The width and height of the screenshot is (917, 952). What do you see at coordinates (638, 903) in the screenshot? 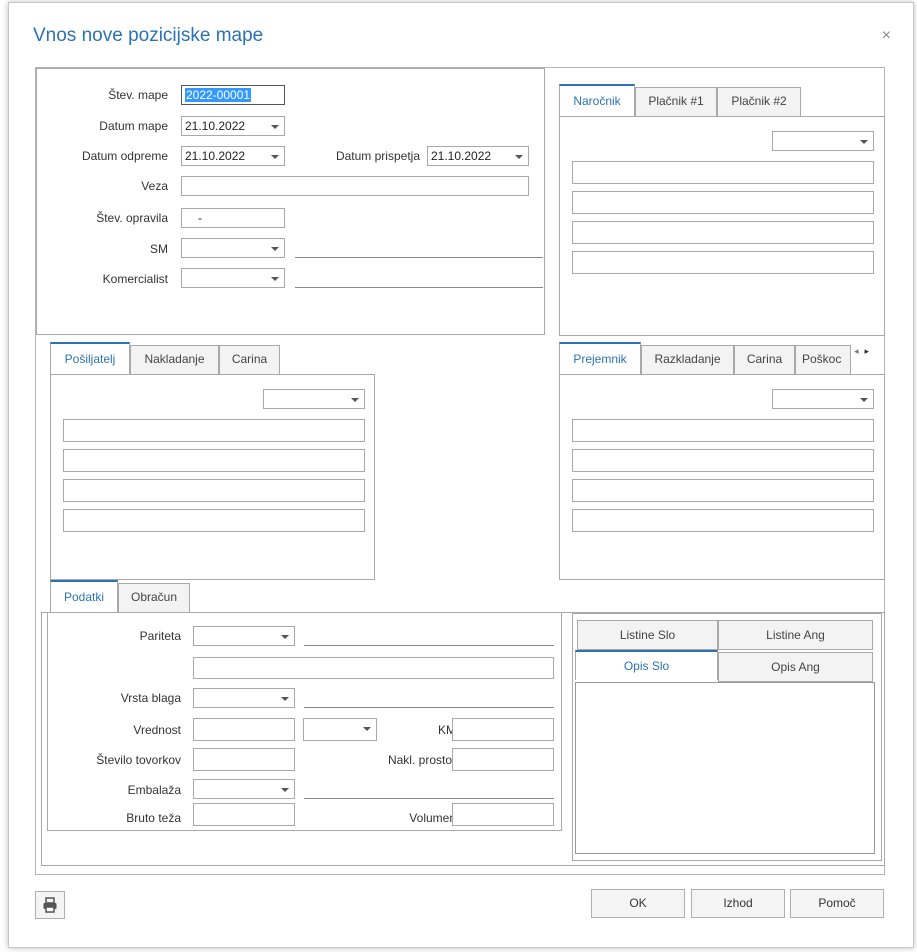
I see `ok-button: OK` at bounding box center [638, 903].